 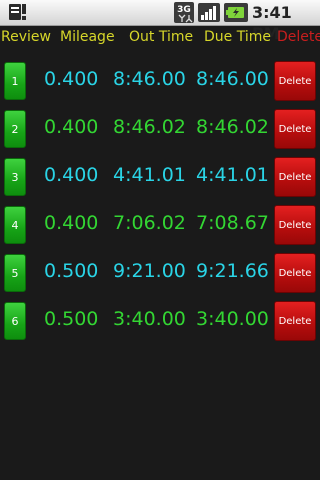 What do you see at coordinates (237, 37) in the screenshot?
I see `header-due-time: Due Time` at bounding box center [237, 37].